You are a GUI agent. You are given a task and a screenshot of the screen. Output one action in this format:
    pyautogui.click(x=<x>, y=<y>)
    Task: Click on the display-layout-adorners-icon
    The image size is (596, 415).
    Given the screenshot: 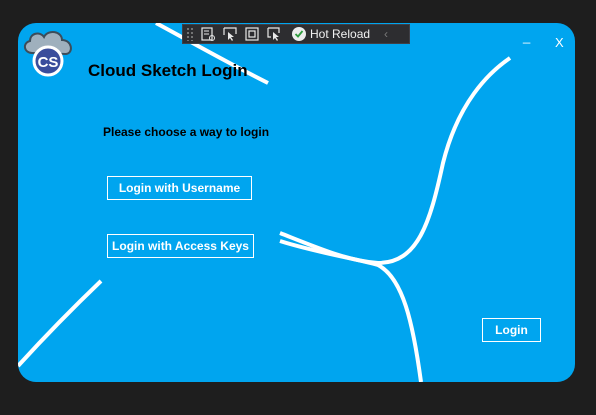 What is the action you would take?
    pyautogui.click(x=252, y=34)
    